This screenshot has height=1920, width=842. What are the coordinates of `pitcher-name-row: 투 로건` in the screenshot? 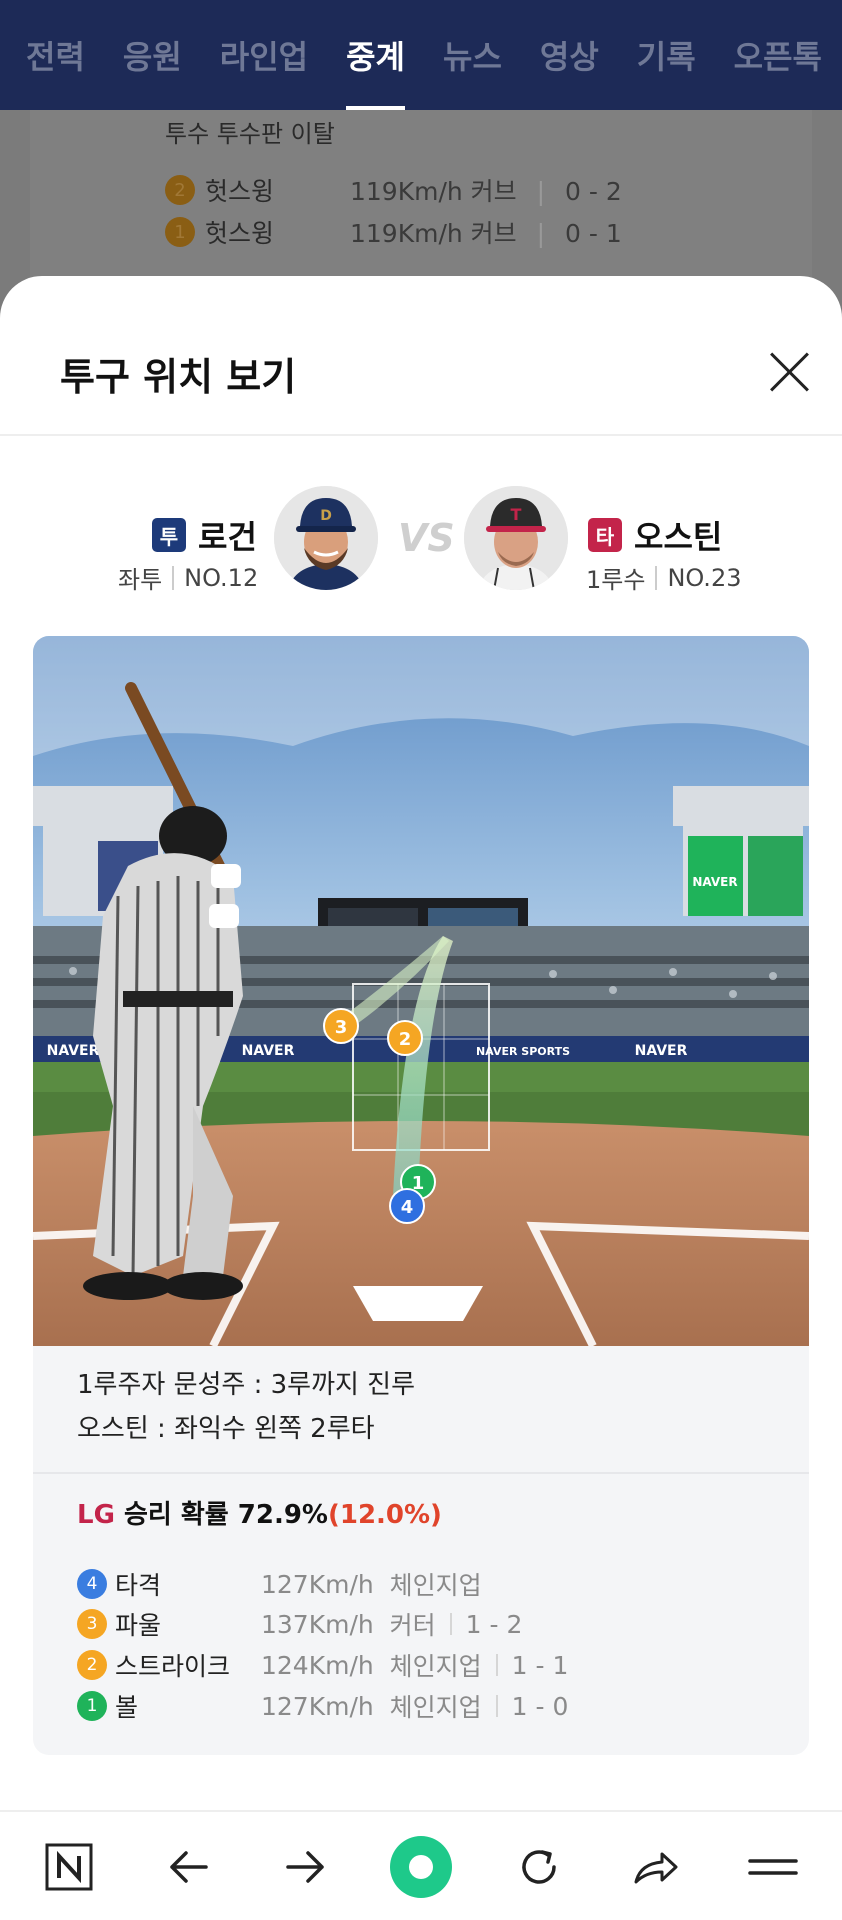 It's located at (204, 535).